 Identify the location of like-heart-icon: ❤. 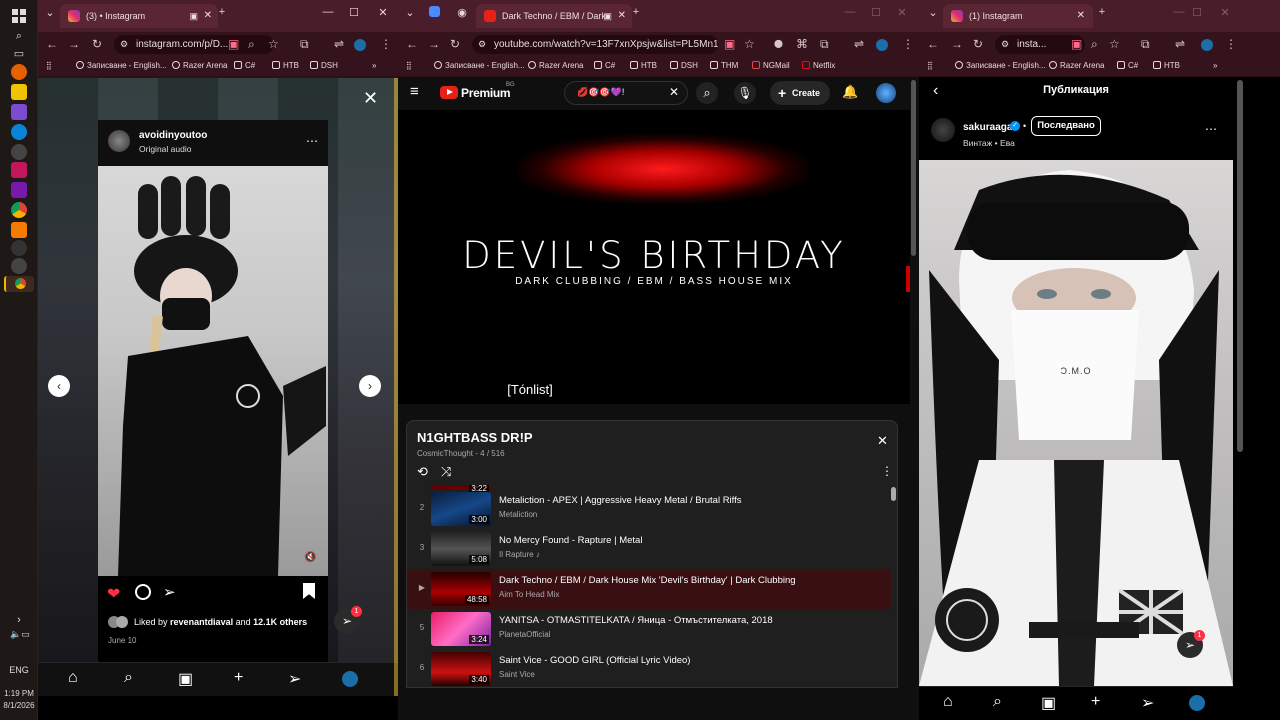
(113, 594).